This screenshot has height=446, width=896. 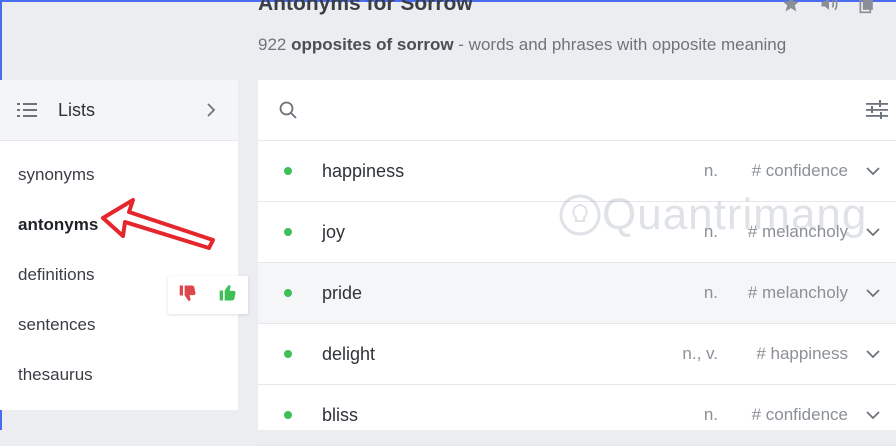 What do you see at coordinates (577, 110) in the screenshot?
I see `search-row` at bounding box center [577, 110].